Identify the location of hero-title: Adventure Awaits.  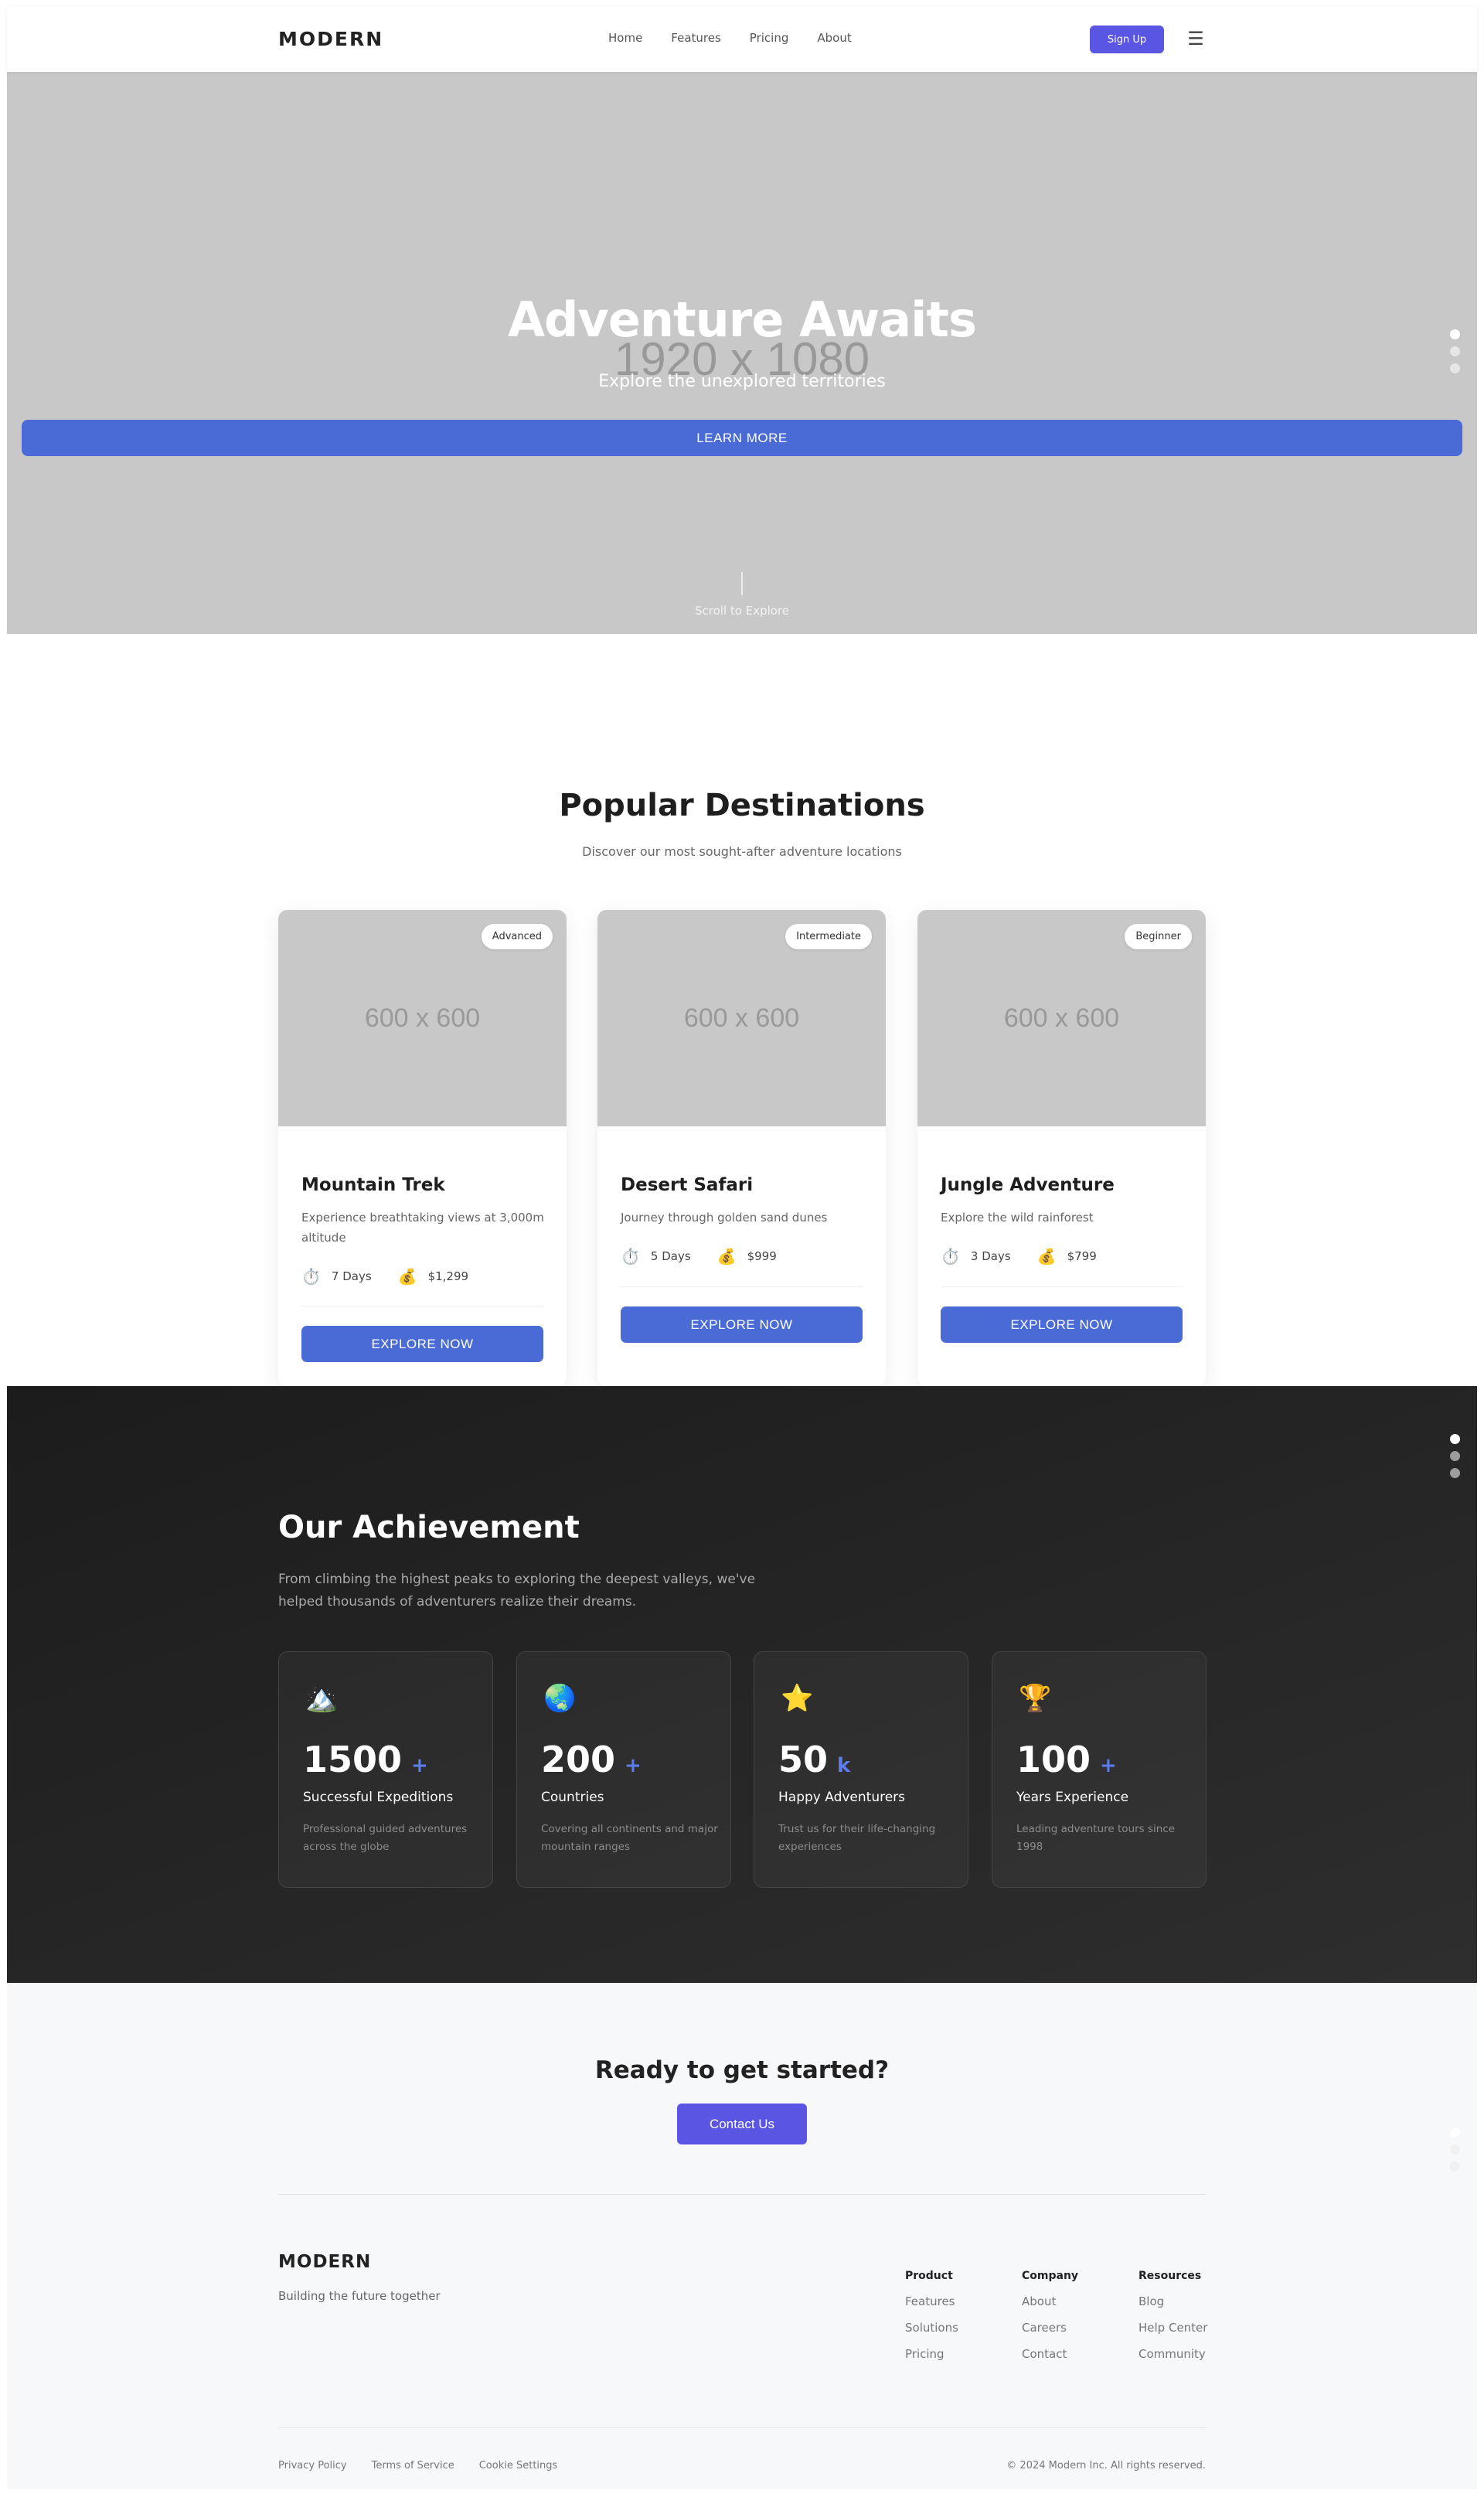
(742, 319).